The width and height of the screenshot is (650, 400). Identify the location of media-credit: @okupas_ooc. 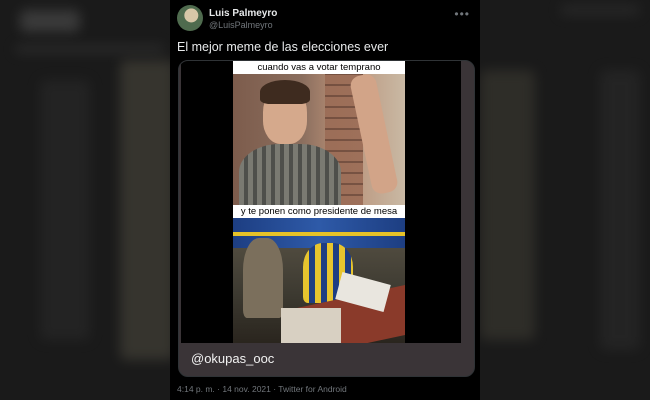
(233, 358).